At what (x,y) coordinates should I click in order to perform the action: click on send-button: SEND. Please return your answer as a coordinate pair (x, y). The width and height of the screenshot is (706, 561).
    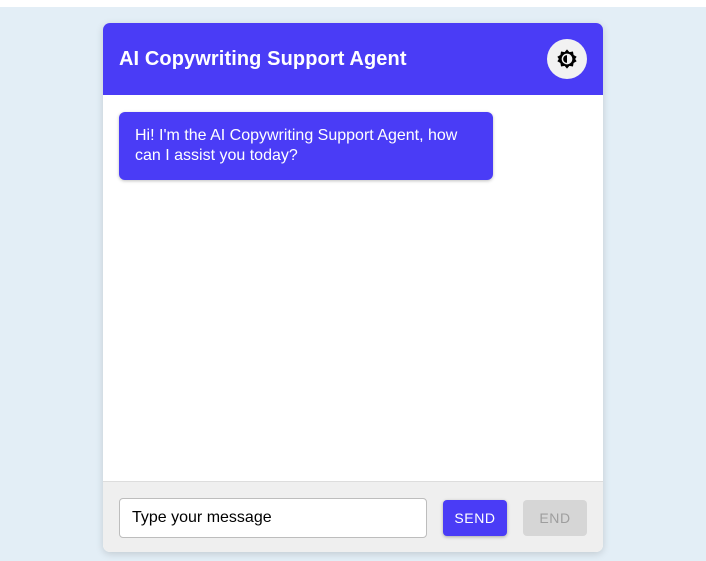
    Looking at the image, I should click on (475, 518).